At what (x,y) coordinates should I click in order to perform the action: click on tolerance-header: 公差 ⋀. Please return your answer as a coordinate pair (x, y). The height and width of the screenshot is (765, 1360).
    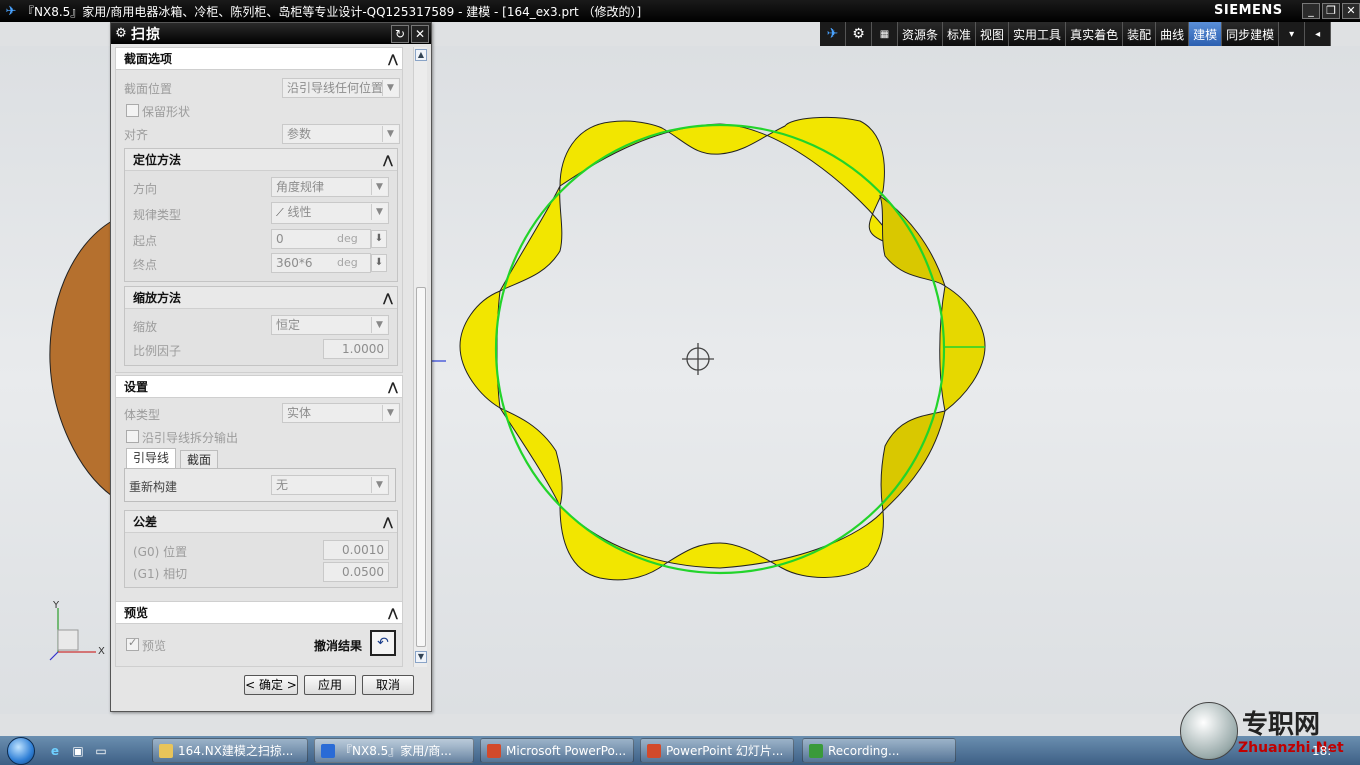
    Looking at the image, I should click on (261, 522).